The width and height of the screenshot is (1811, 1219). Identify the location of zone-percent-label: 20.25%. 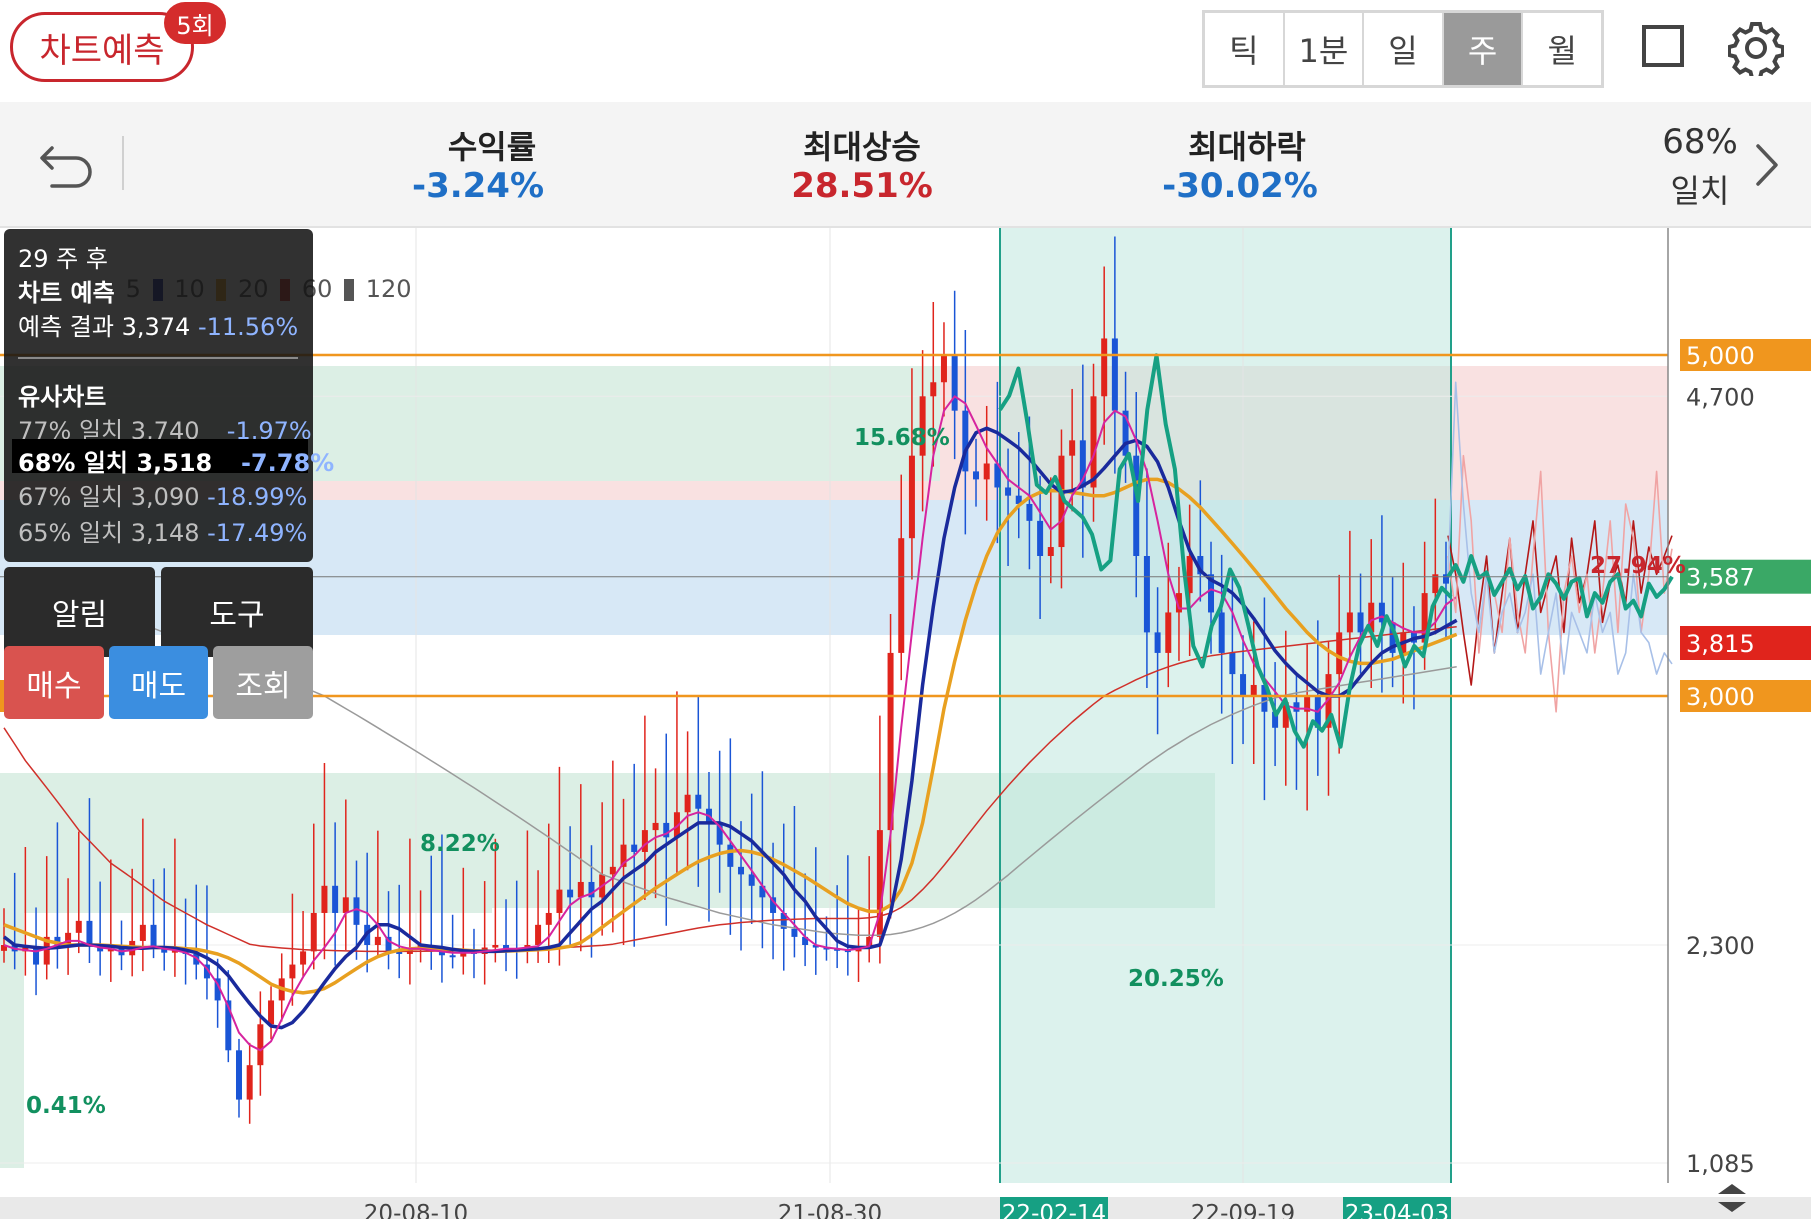
(1176, 979).